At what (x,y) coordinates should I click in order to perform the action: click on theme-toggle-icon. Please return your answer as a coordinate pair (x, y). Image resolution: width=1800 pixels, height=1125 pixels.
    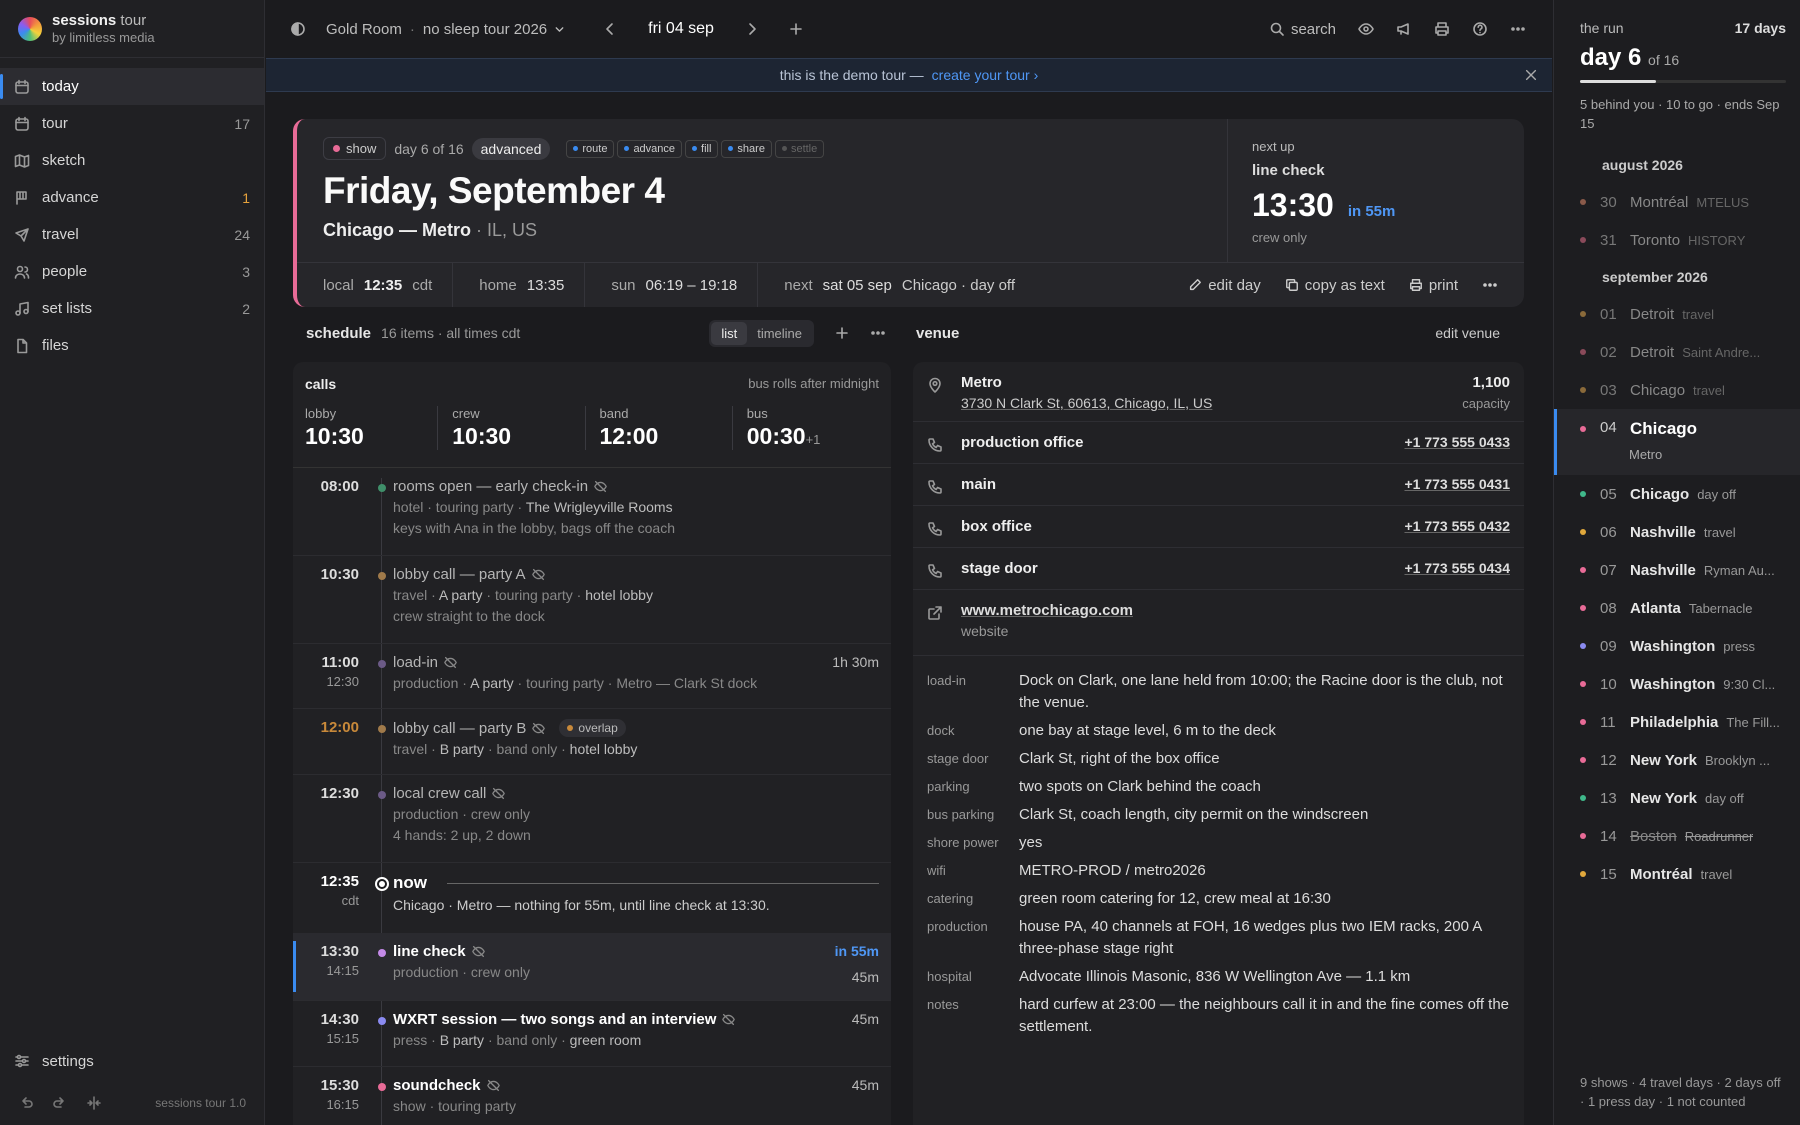
    Looking at the image, I should click on (298, 29).